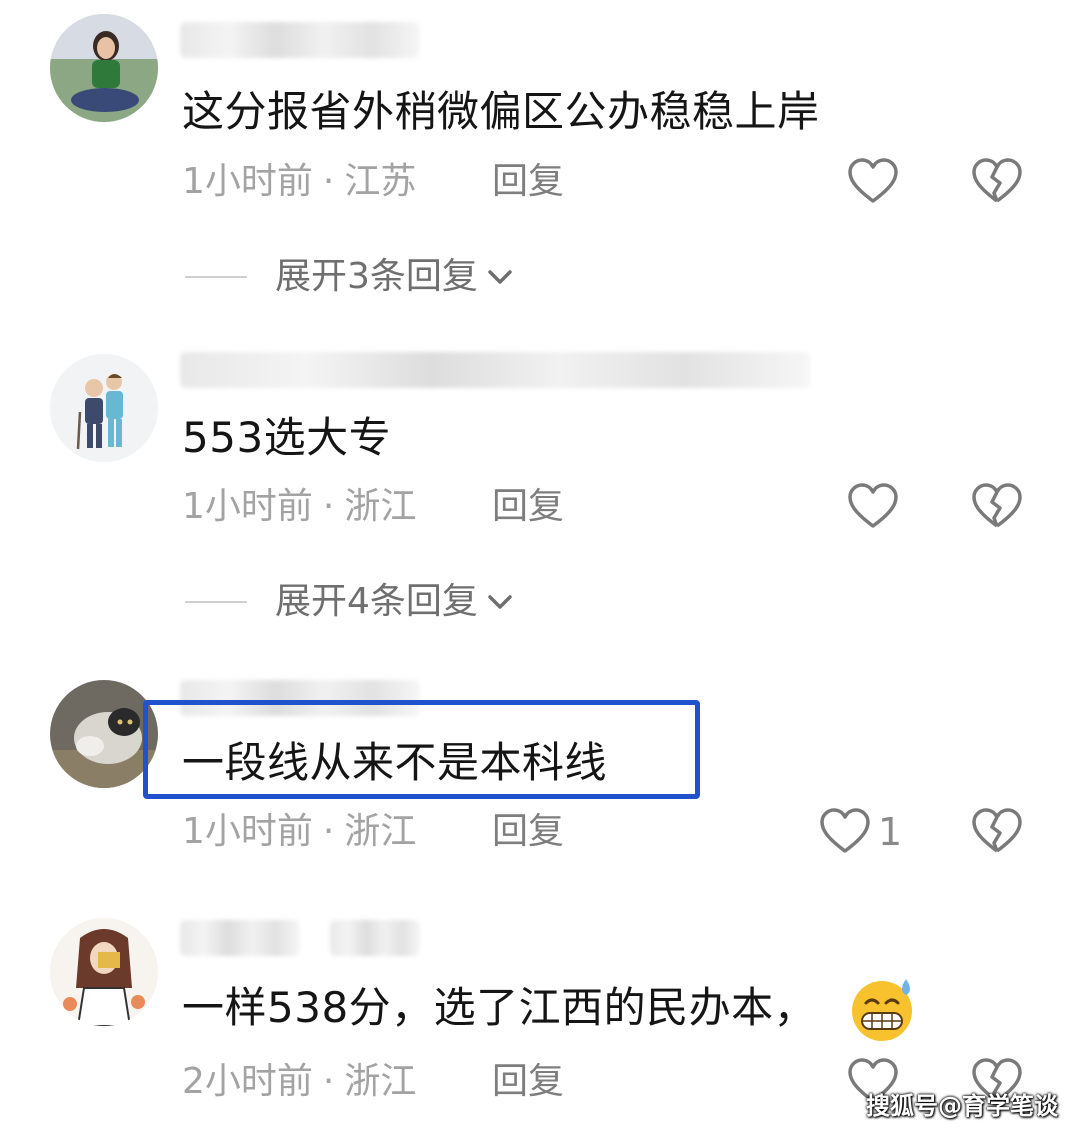 The image size is (1080, 1136). Describe the element at coordinates (376, 276) in the screenshot. I see `expand-replies-label: 展开3条回复` at that location.